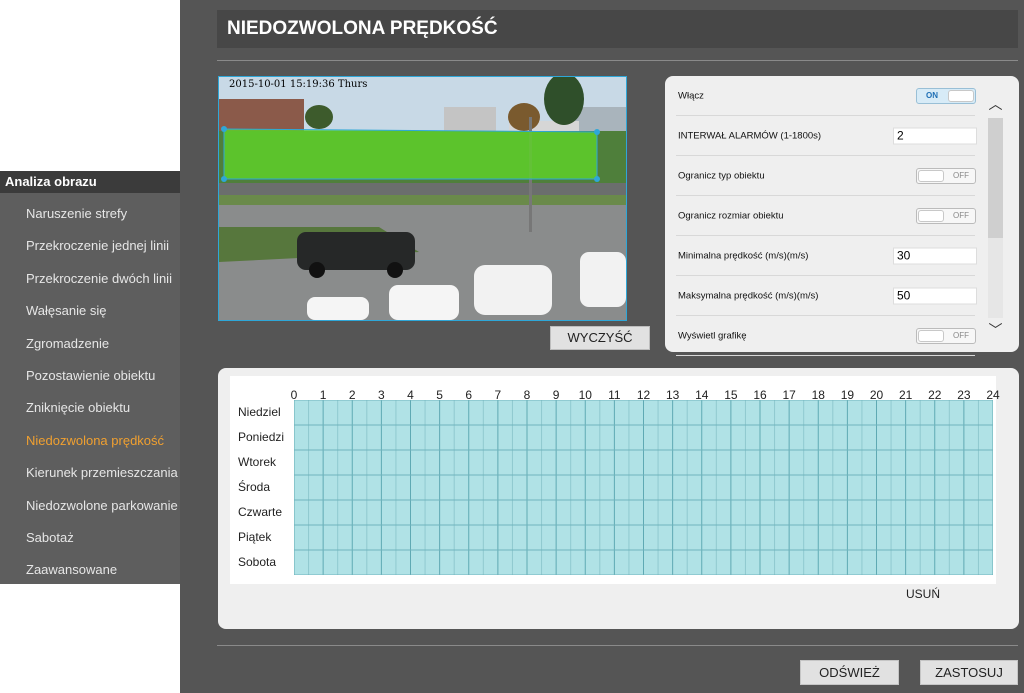 The width and height of the screenshot is (1024, 693). Describe the element at coordinates (731, 215) in the screenshot. I see `setting-label: Ogranicz rozmiar obiektu` at that location.